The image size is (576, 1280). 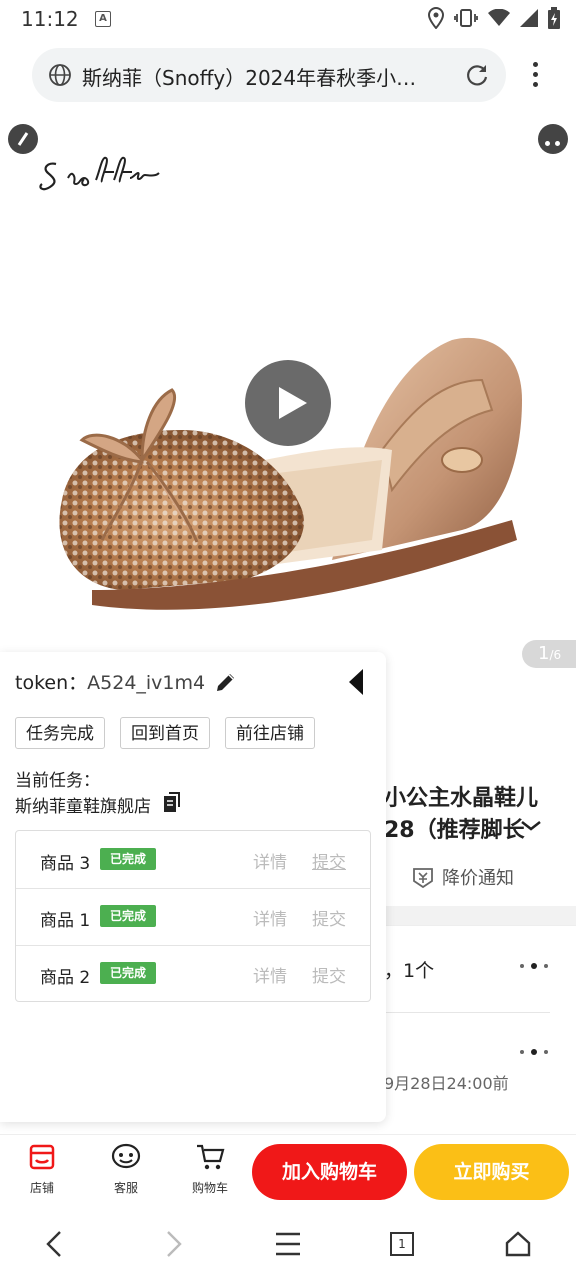 I want to click on globe-icon, so click(x=60, y=75).